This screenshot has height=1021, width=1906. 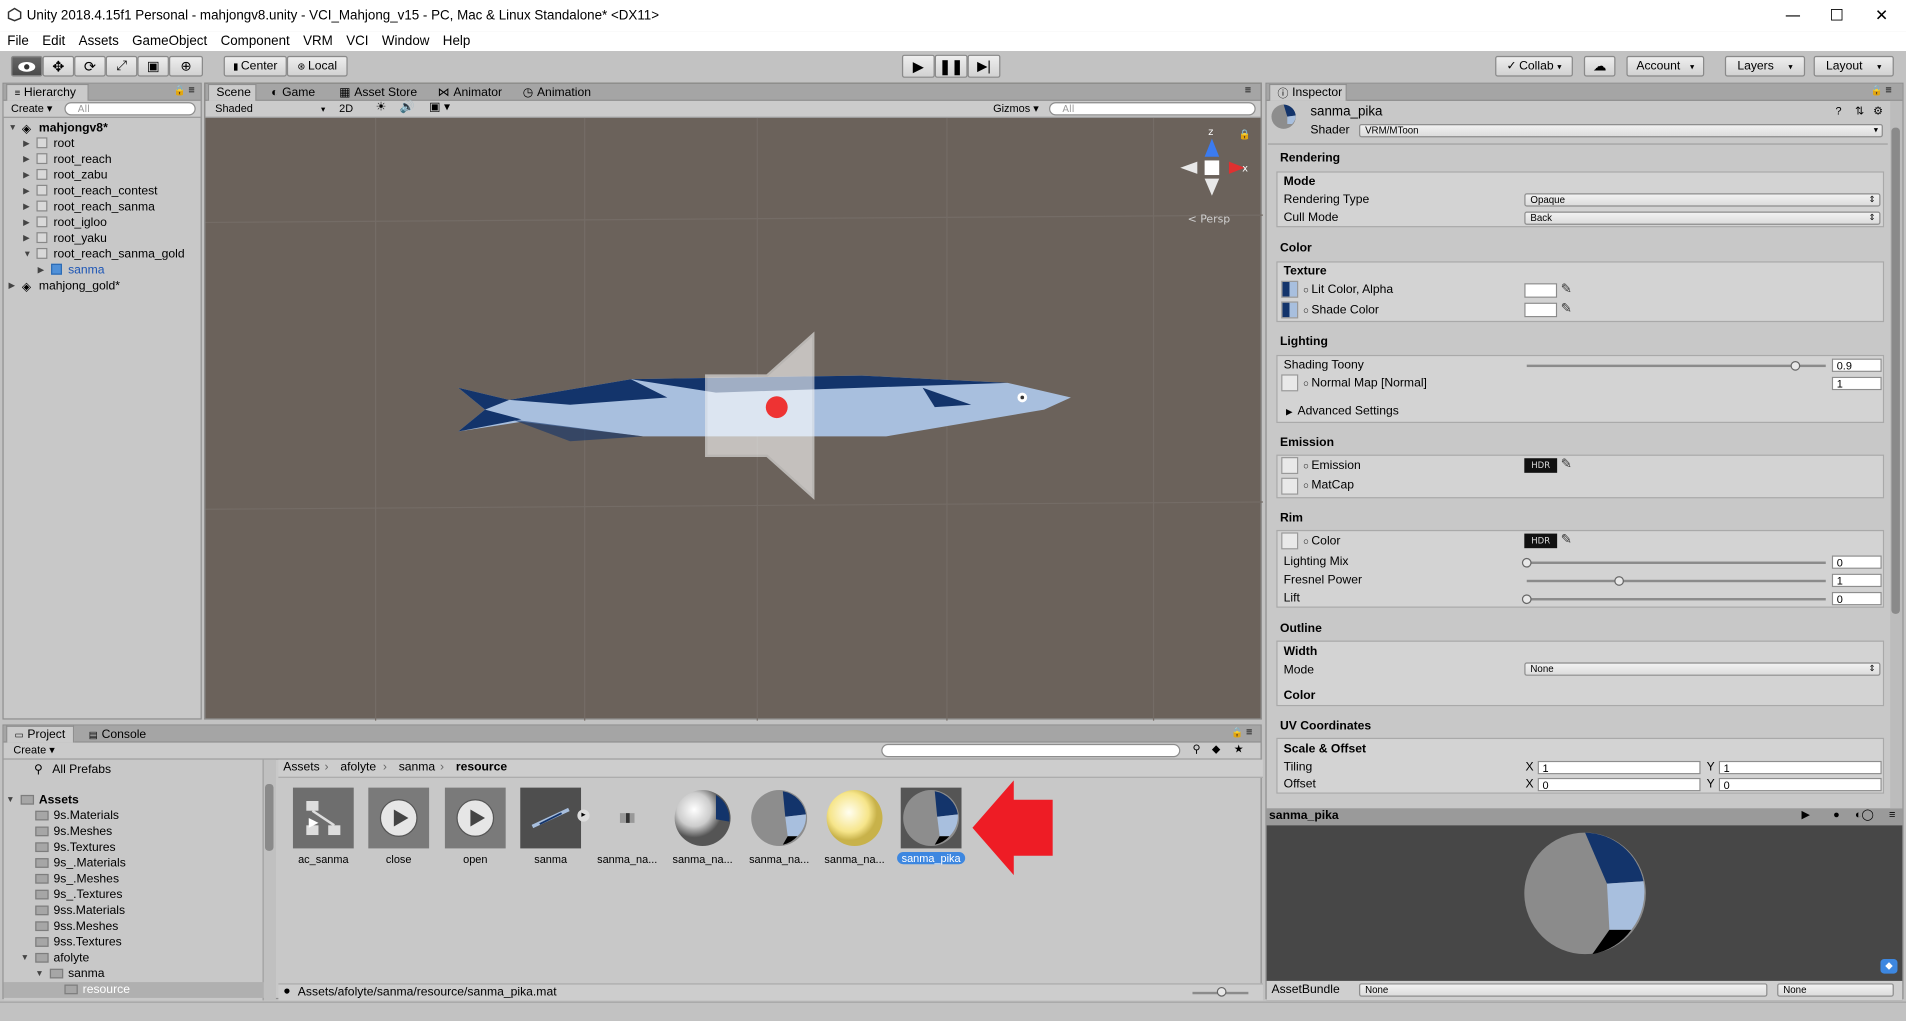 What do you see at coordinates (358, 767) in the screenshot?
I see `breadcrumb-afolyte: afolyte` at bounding box center [358, 767].